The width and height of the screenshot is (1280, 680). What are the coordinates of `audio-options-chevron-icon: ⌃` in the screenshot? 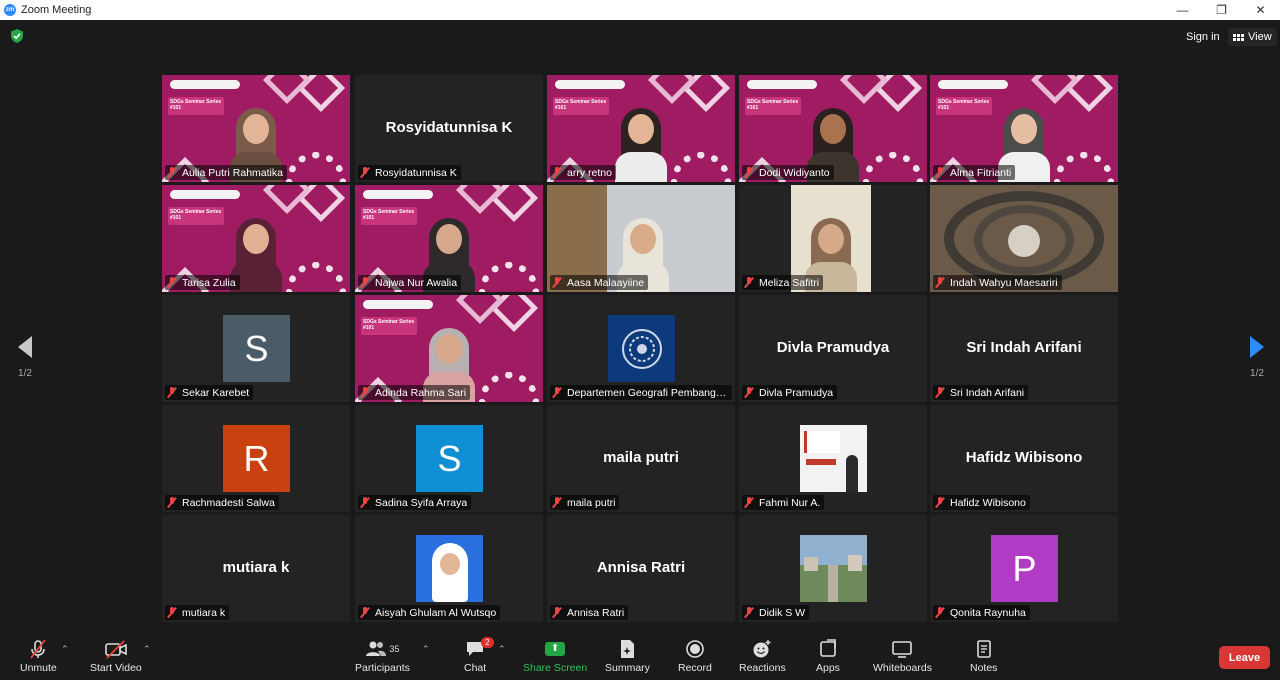 It's located at (65, 649).